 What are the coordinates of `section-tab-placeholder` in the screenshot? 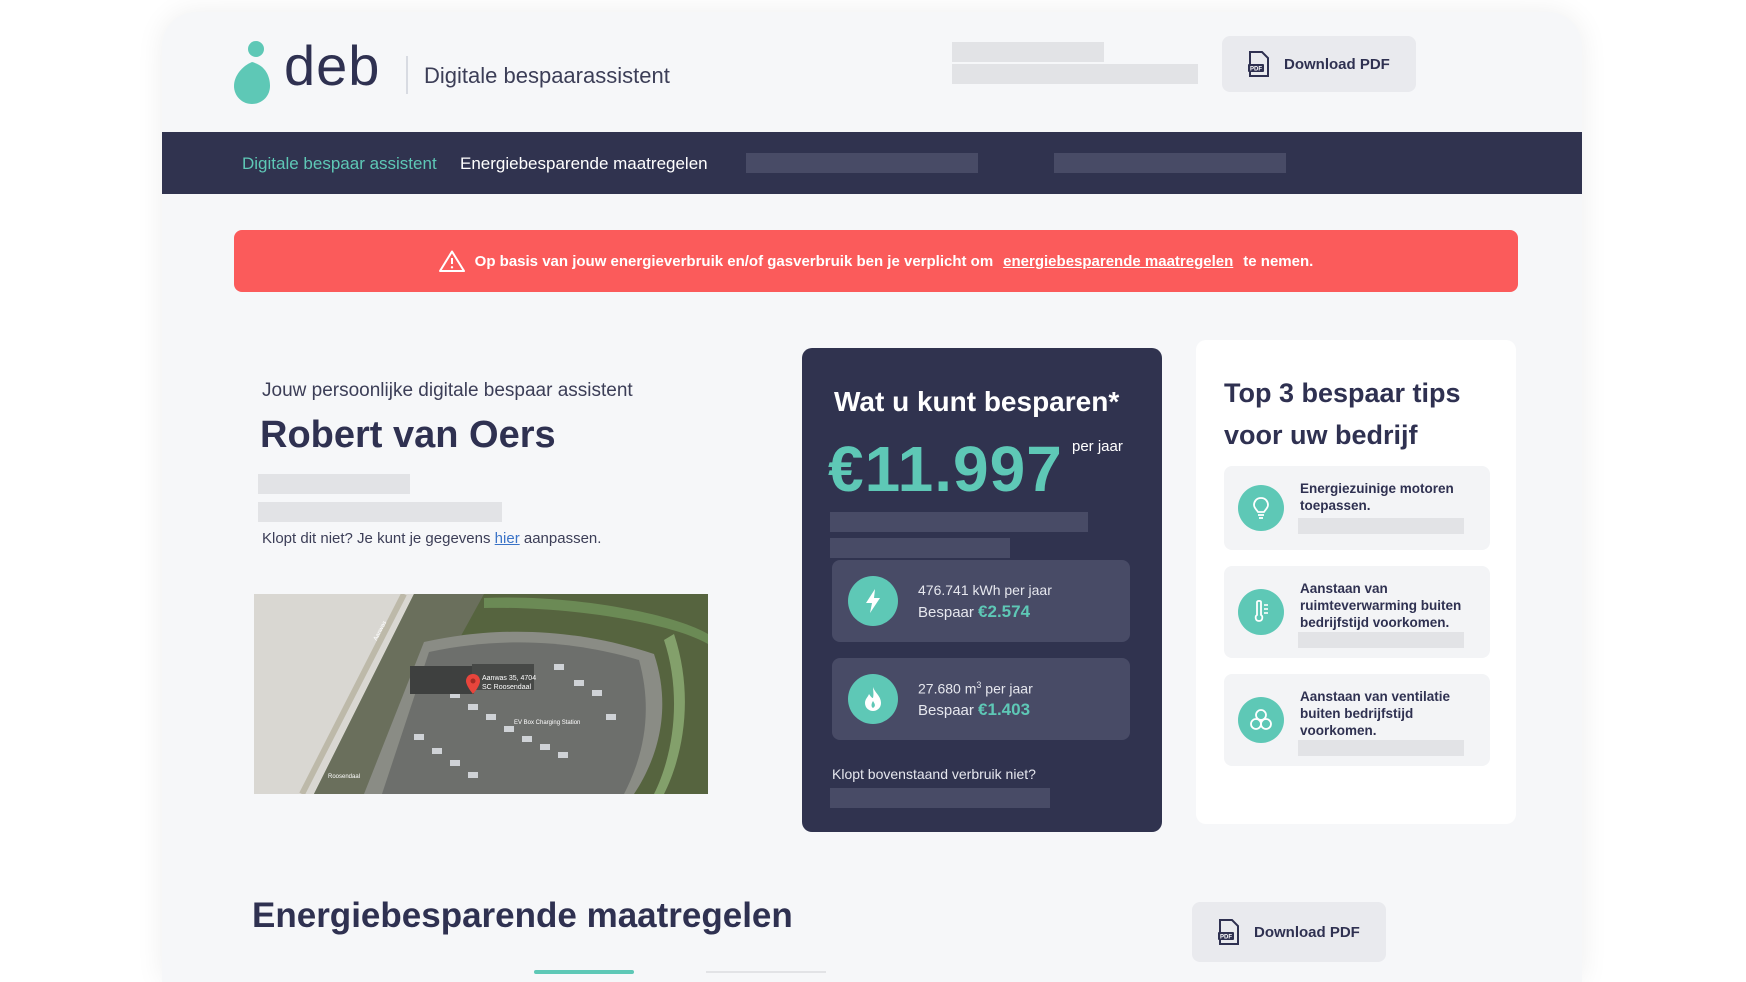 It's located at (766, 972).